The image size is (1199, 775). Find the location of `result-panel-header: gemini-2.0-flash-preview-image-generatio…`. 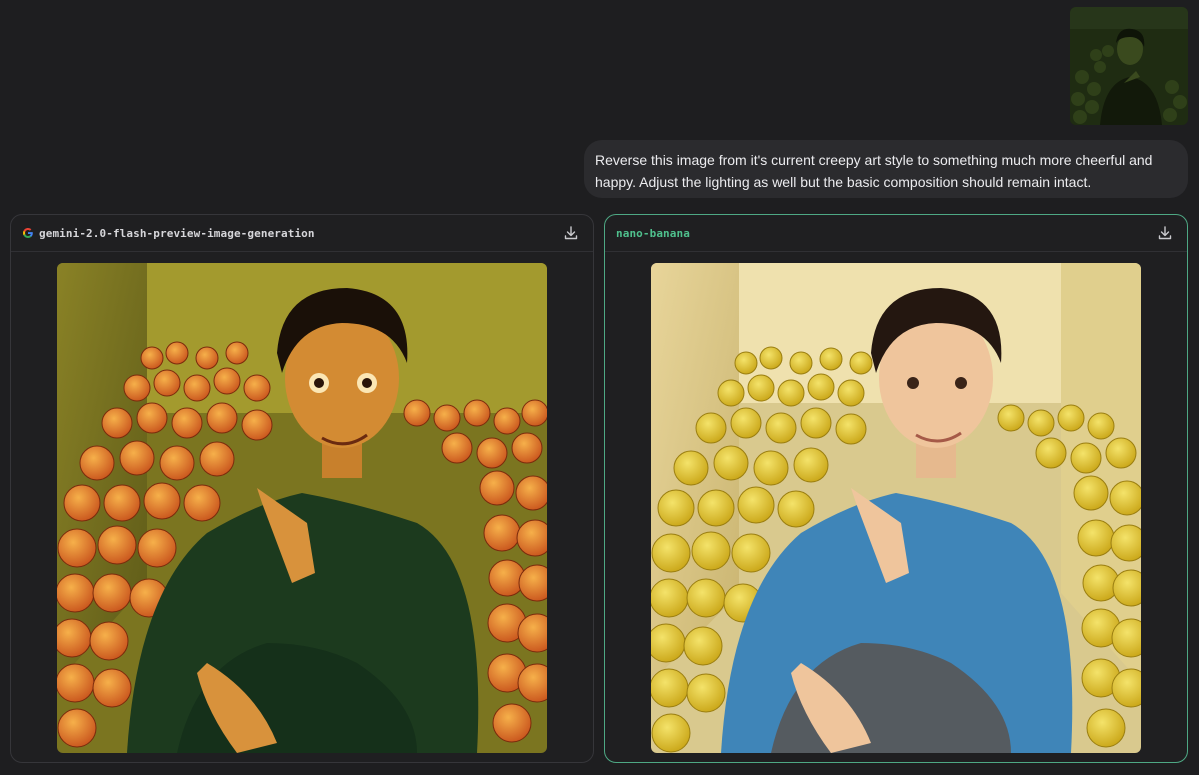

result-panel-header: gemini-2.0-flash-preview-image-generatio… is located at coordinates (302, 233).